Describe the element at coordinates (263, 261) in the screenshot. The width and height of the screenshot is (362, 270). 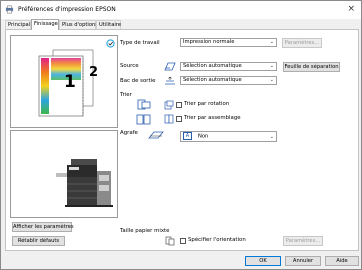
I see `ok-button: OK` at that location.